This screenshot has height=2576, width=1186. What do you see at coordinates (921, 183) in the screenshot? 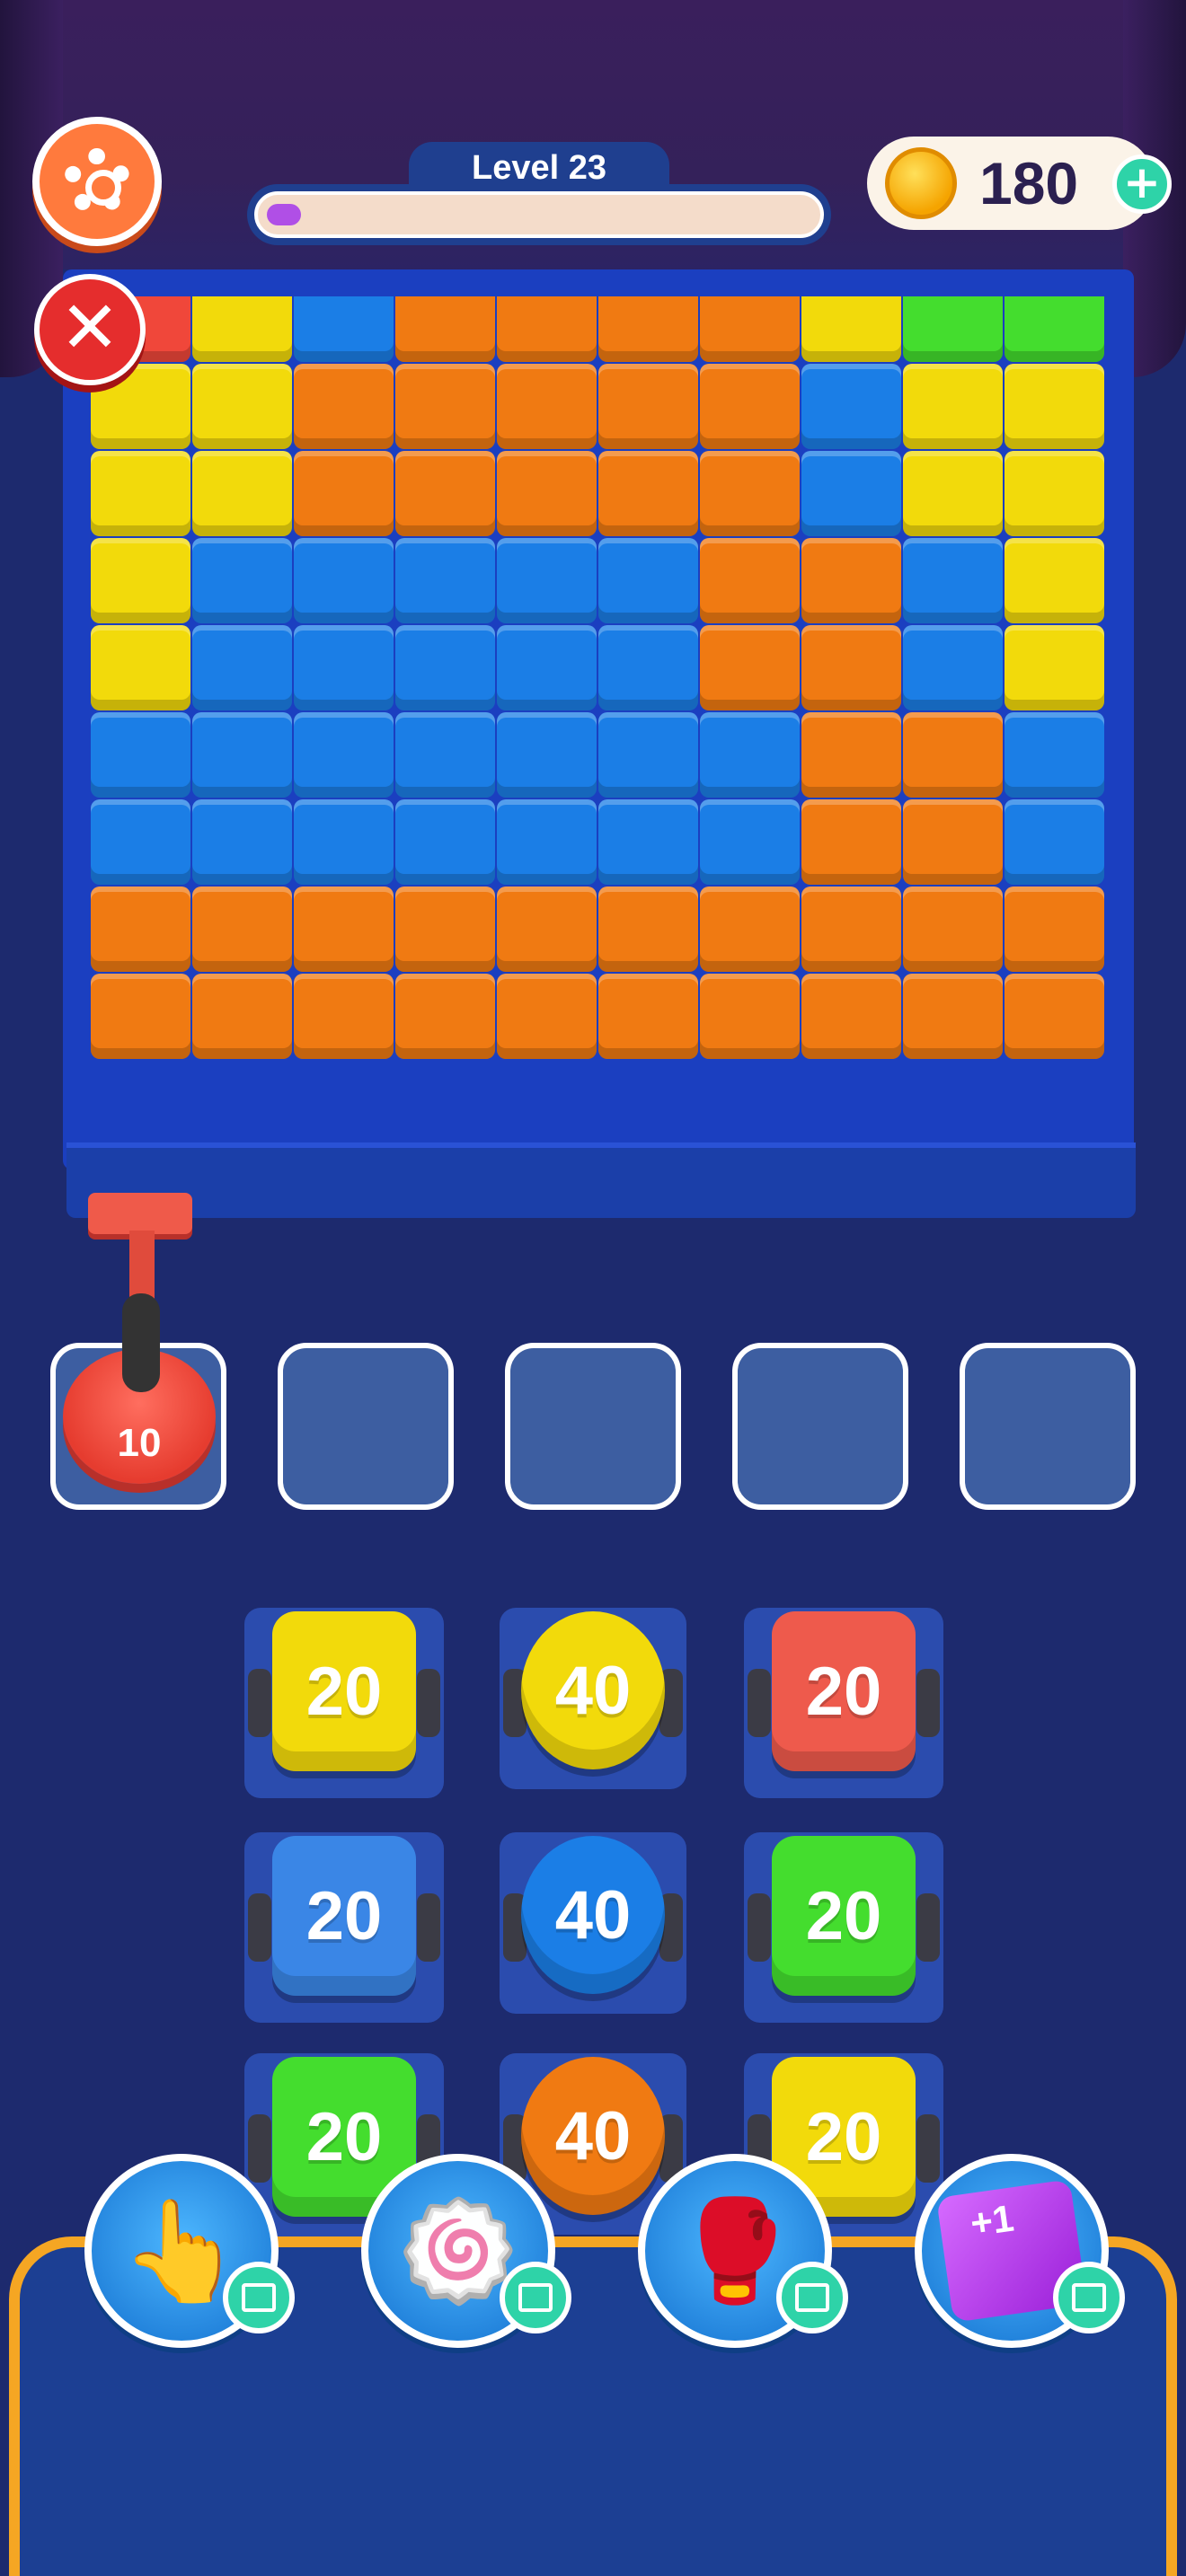
I see `coin-icon` at bounding box center [921, 183].